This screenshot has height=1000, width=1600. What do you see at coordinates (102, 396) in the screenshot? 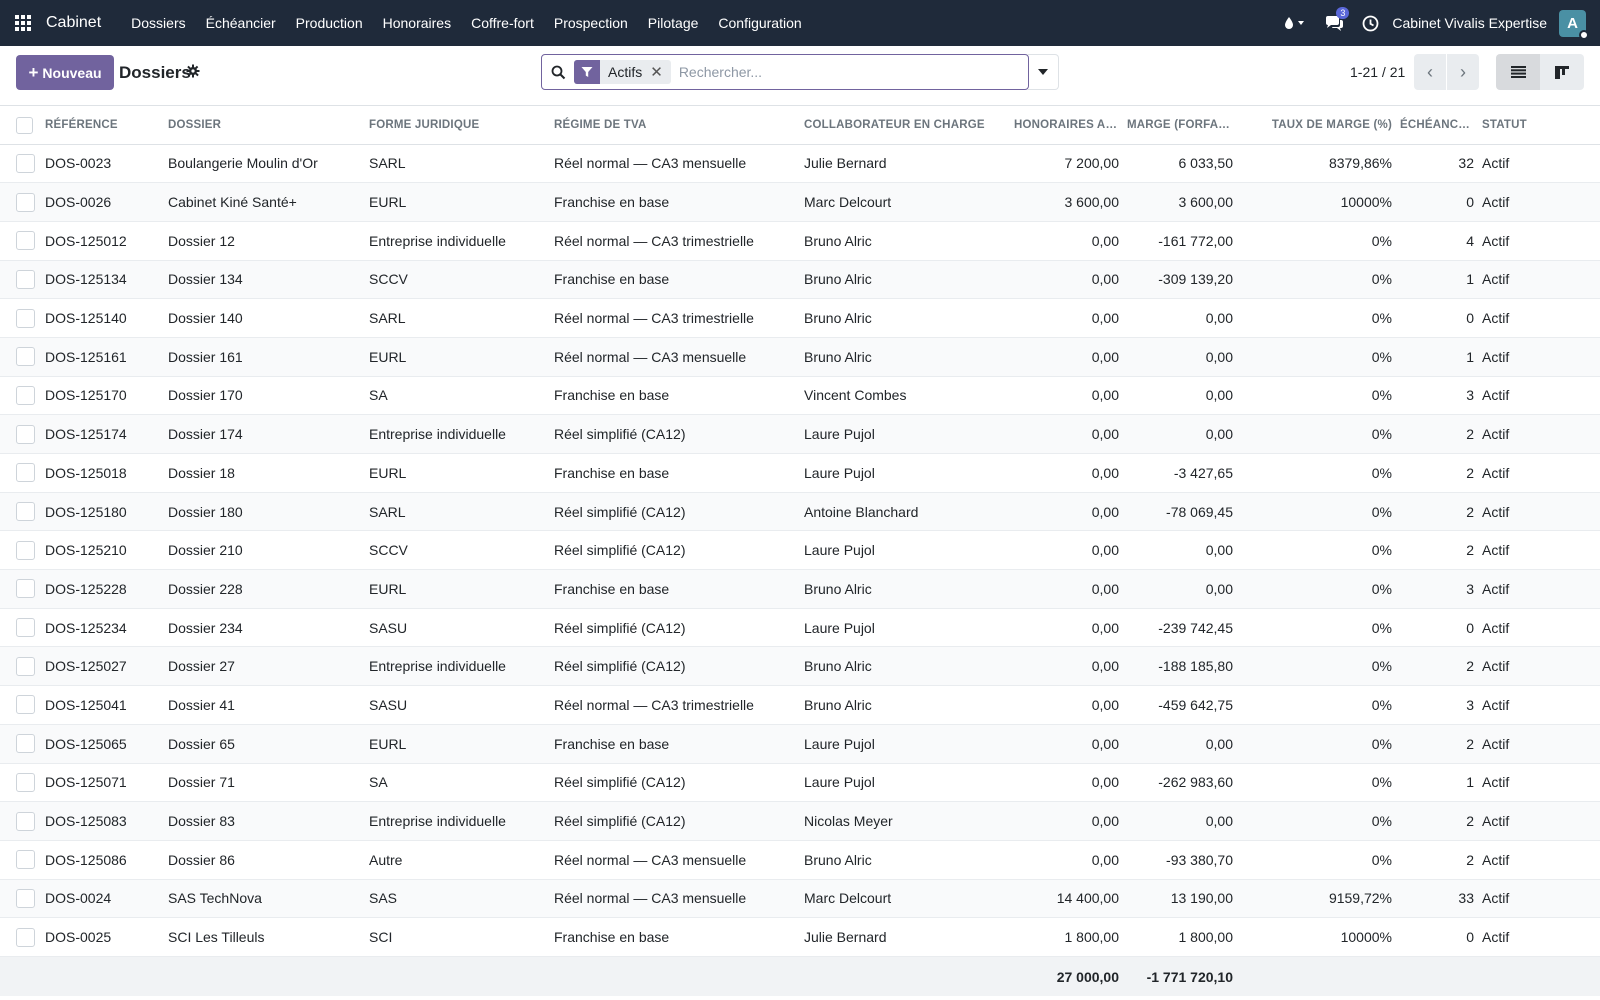
I see `cell-reference: DOS-125170` at bounding box center [102, 396].